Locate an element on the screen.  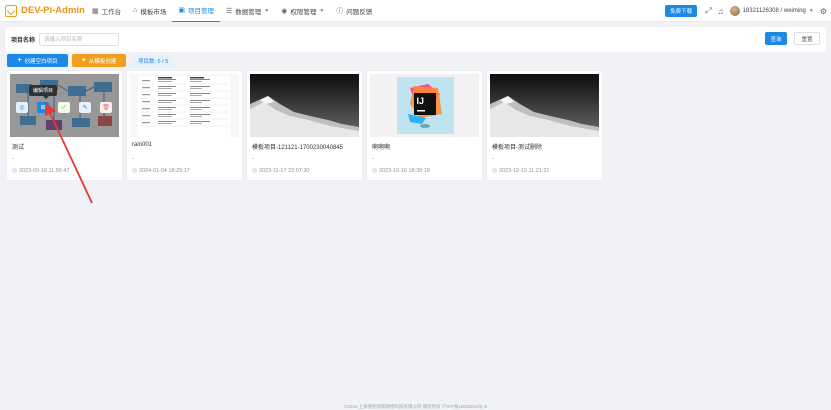
store-icon: ⌂ is located at coordinates (135, 10).